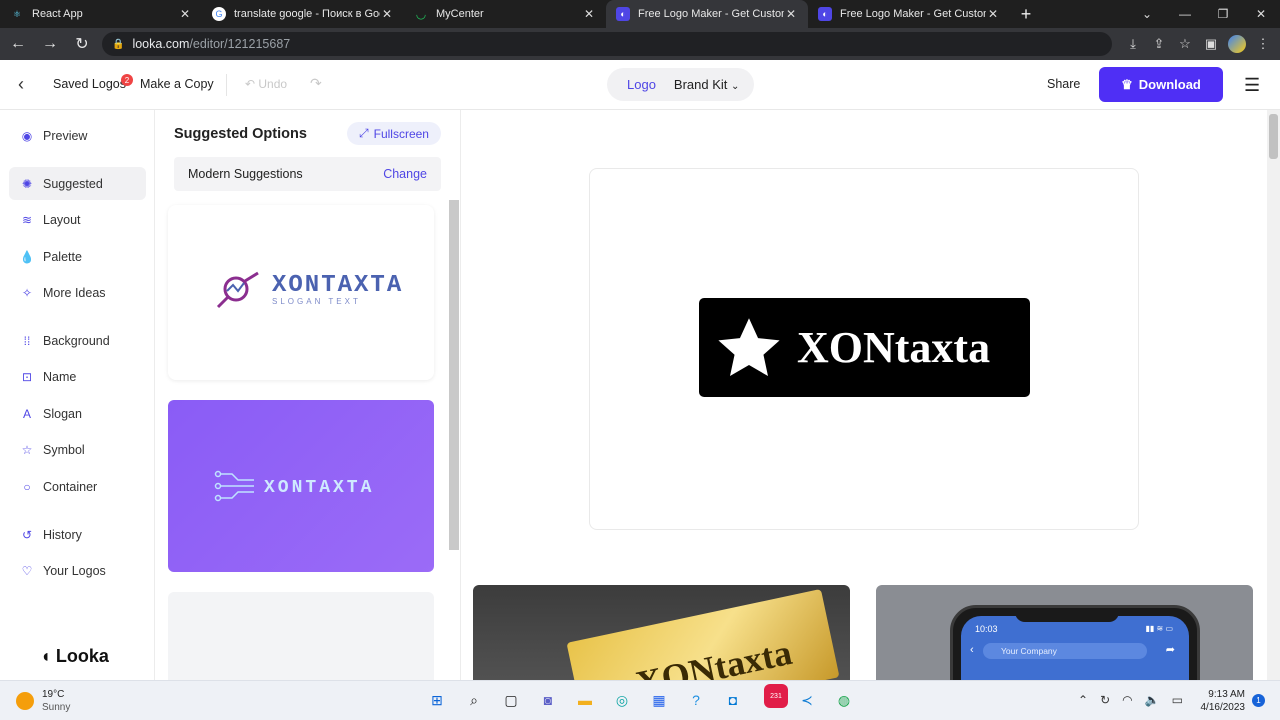 This screenshot has height=720, width=1280. Describe the element at coordinates (77, 570) in the screenshot. I see `sidebar-item-your-logos: ♡ Your Logos` at that location.